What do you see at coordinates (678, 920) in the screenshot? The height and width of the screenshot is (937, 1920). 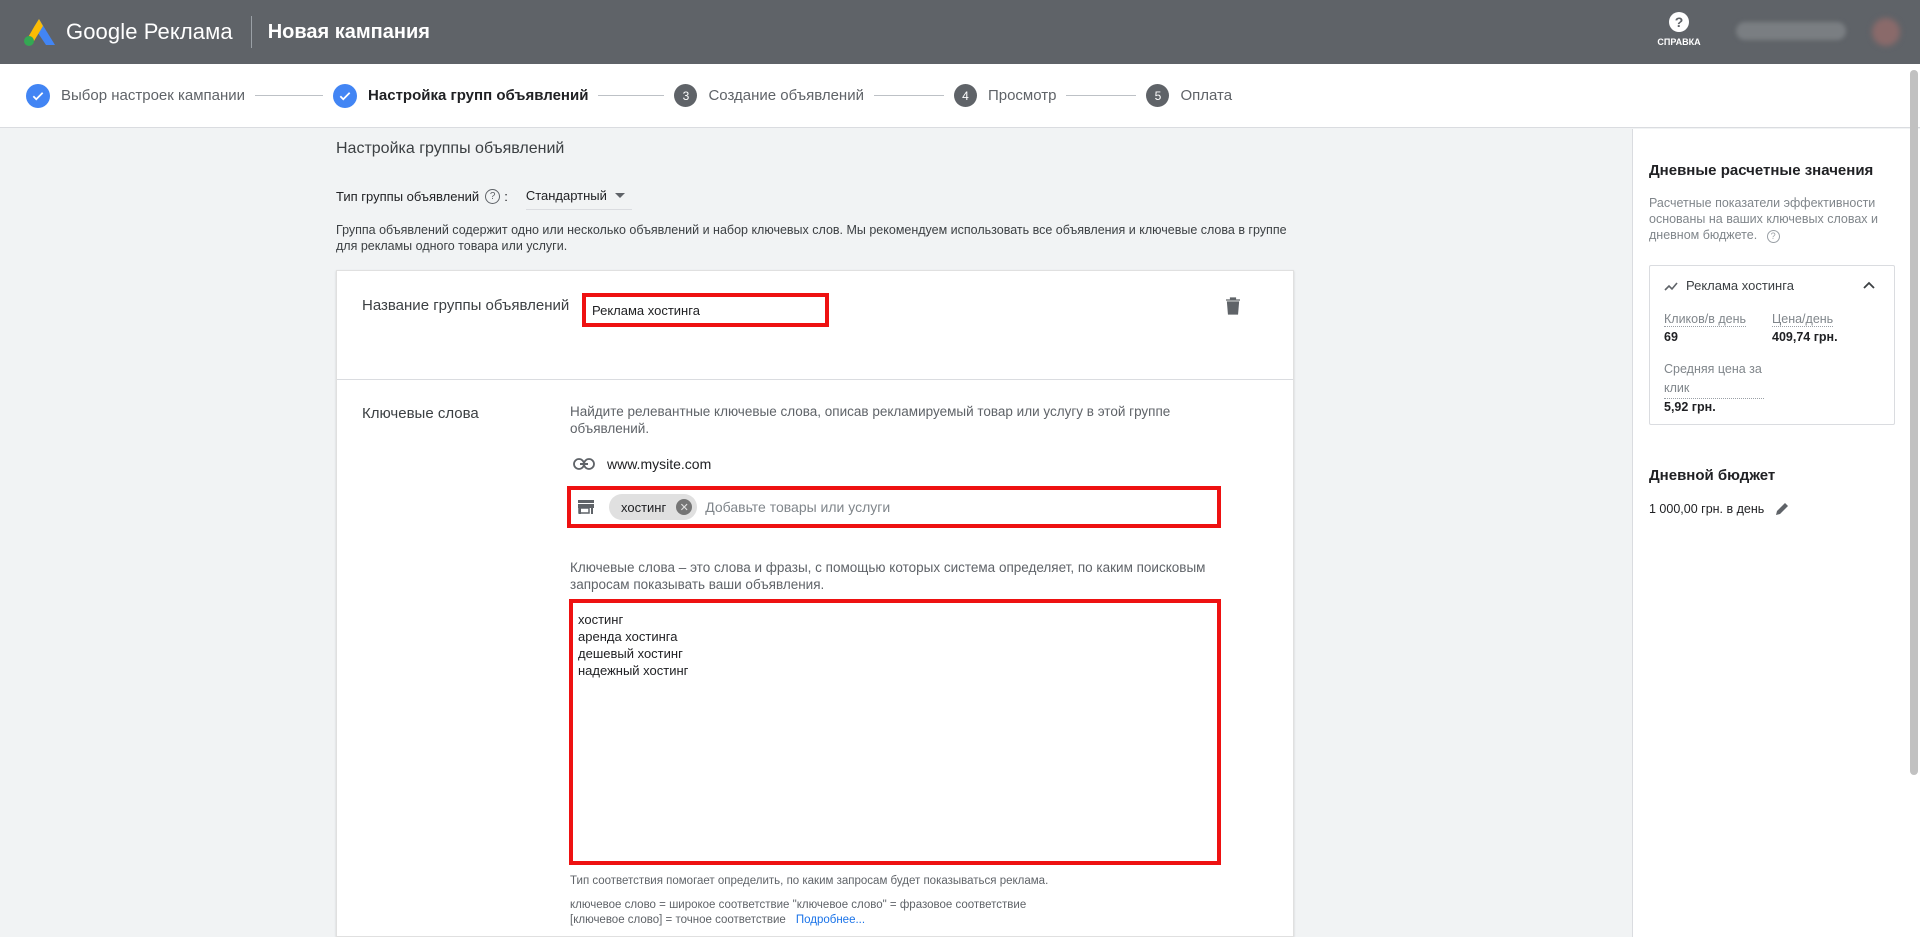 I see `match-type-example-2-text: [ключевое слово] = точное соответствие` at bounding box center [678, 920].